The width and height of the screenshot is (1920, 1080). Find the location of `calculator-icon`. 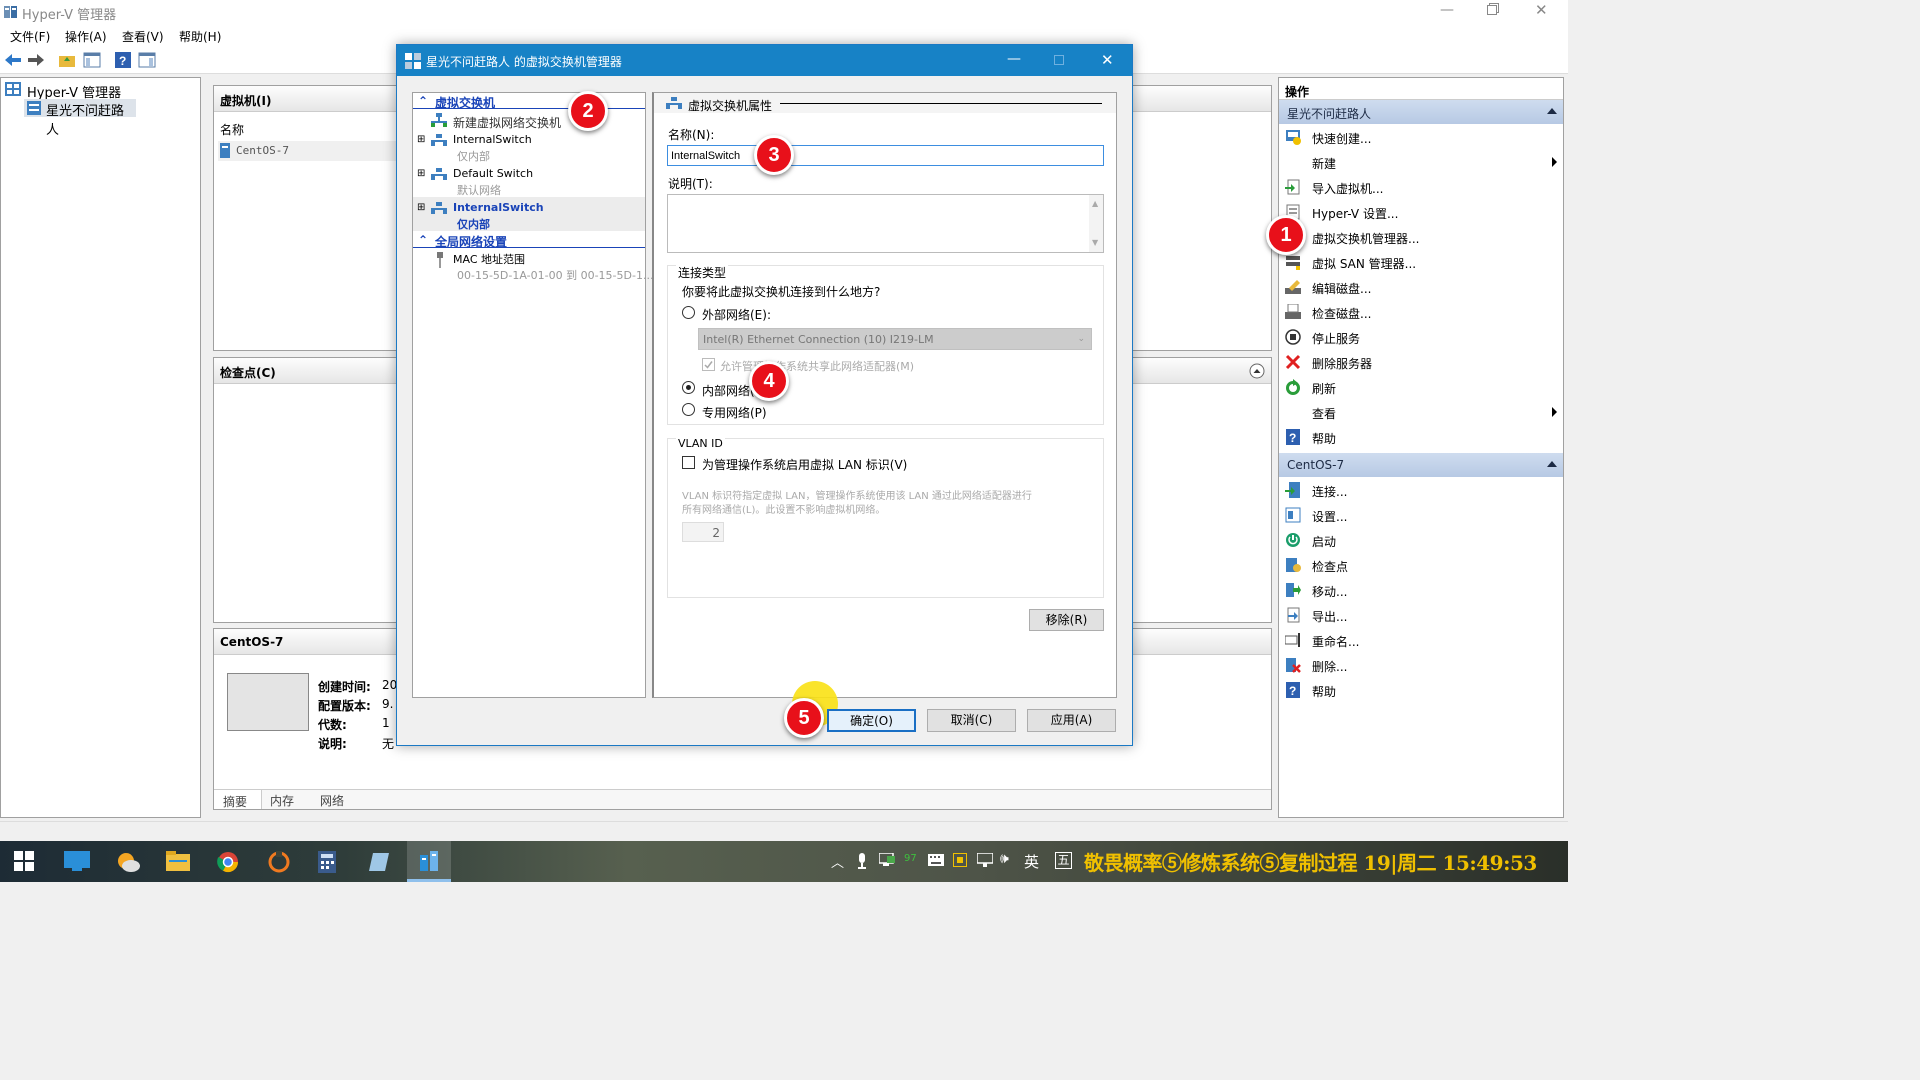

calculator-icon is located at coordinates (329, 862).